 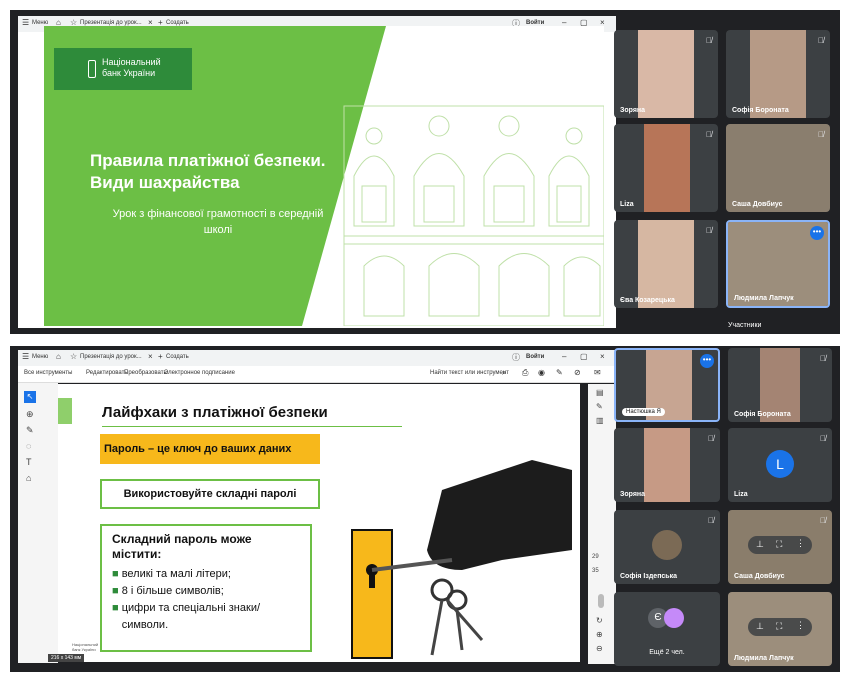 I want to click on all-tools-button: Все инструменты, so click(x=48, y=373).